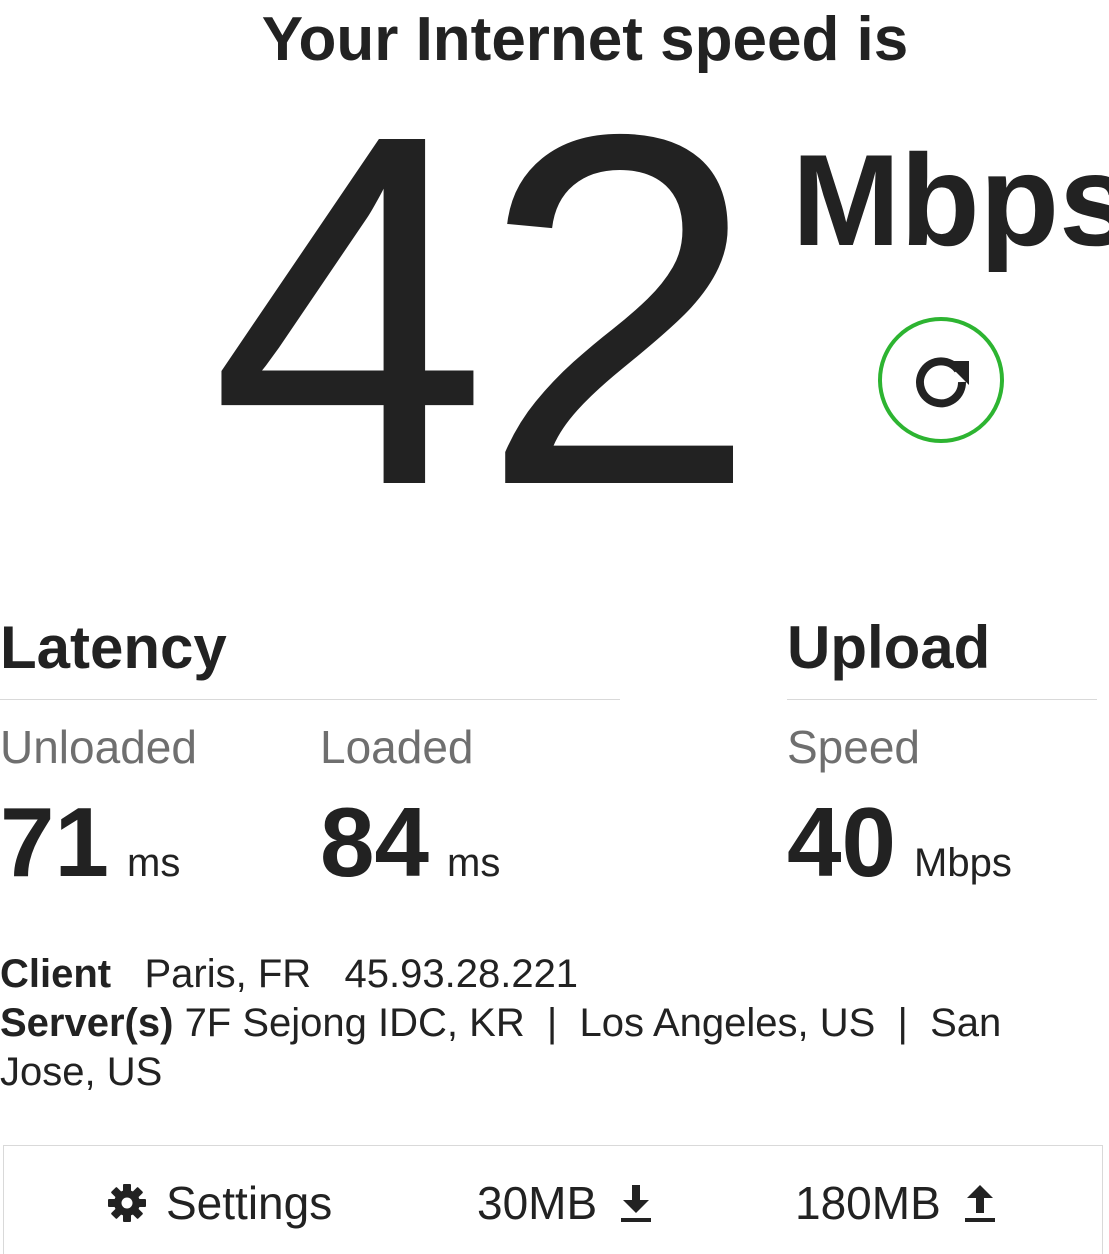  I want to click on upload-speed: 40 Mbps, so click(899, 852).